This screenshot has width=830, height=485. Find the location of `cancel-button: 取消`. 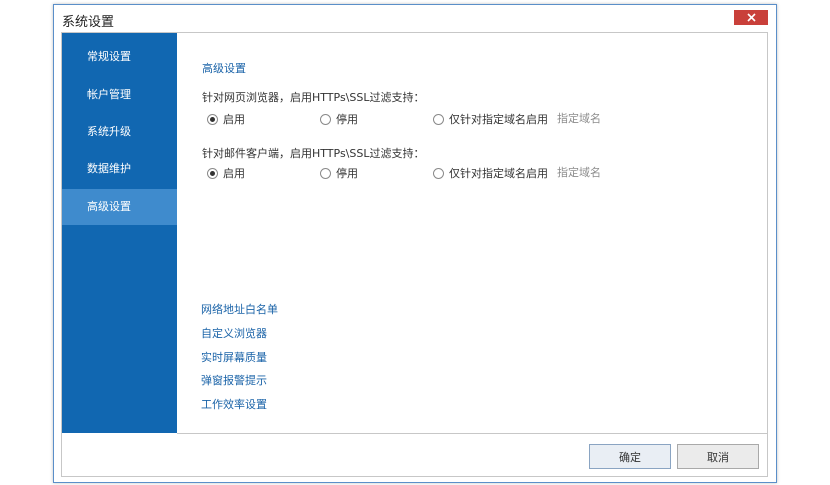

cancel-button: 取消 is located at coordinates (718, 456).